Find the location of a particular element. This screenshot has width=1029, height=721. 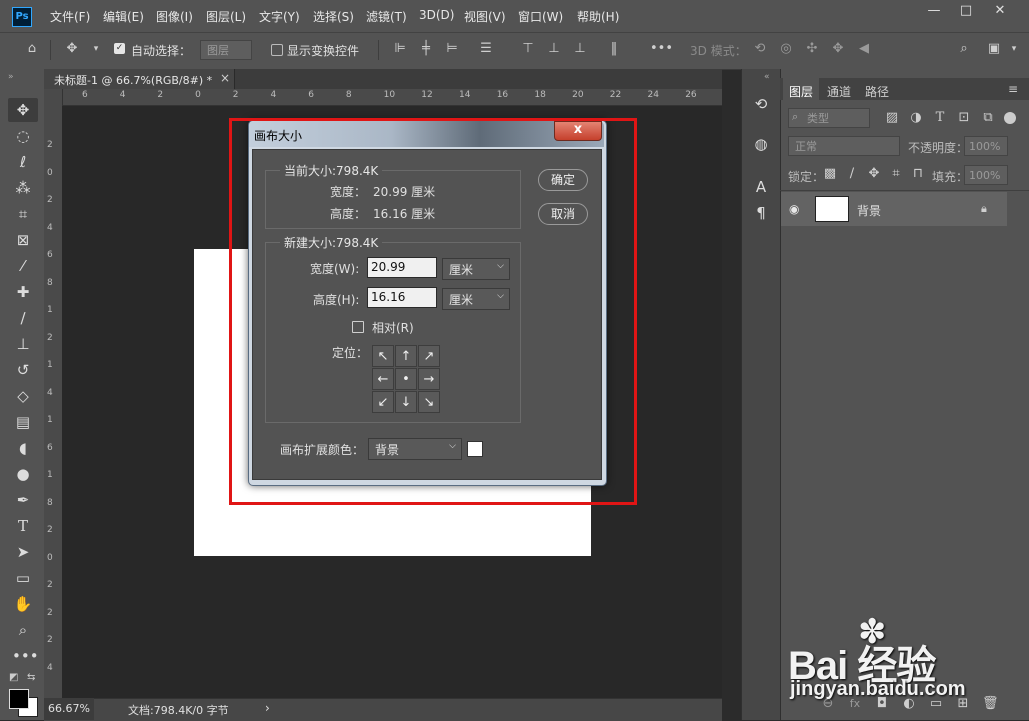

default-colors-icon: ◩ is located at coordinates (13, 677).